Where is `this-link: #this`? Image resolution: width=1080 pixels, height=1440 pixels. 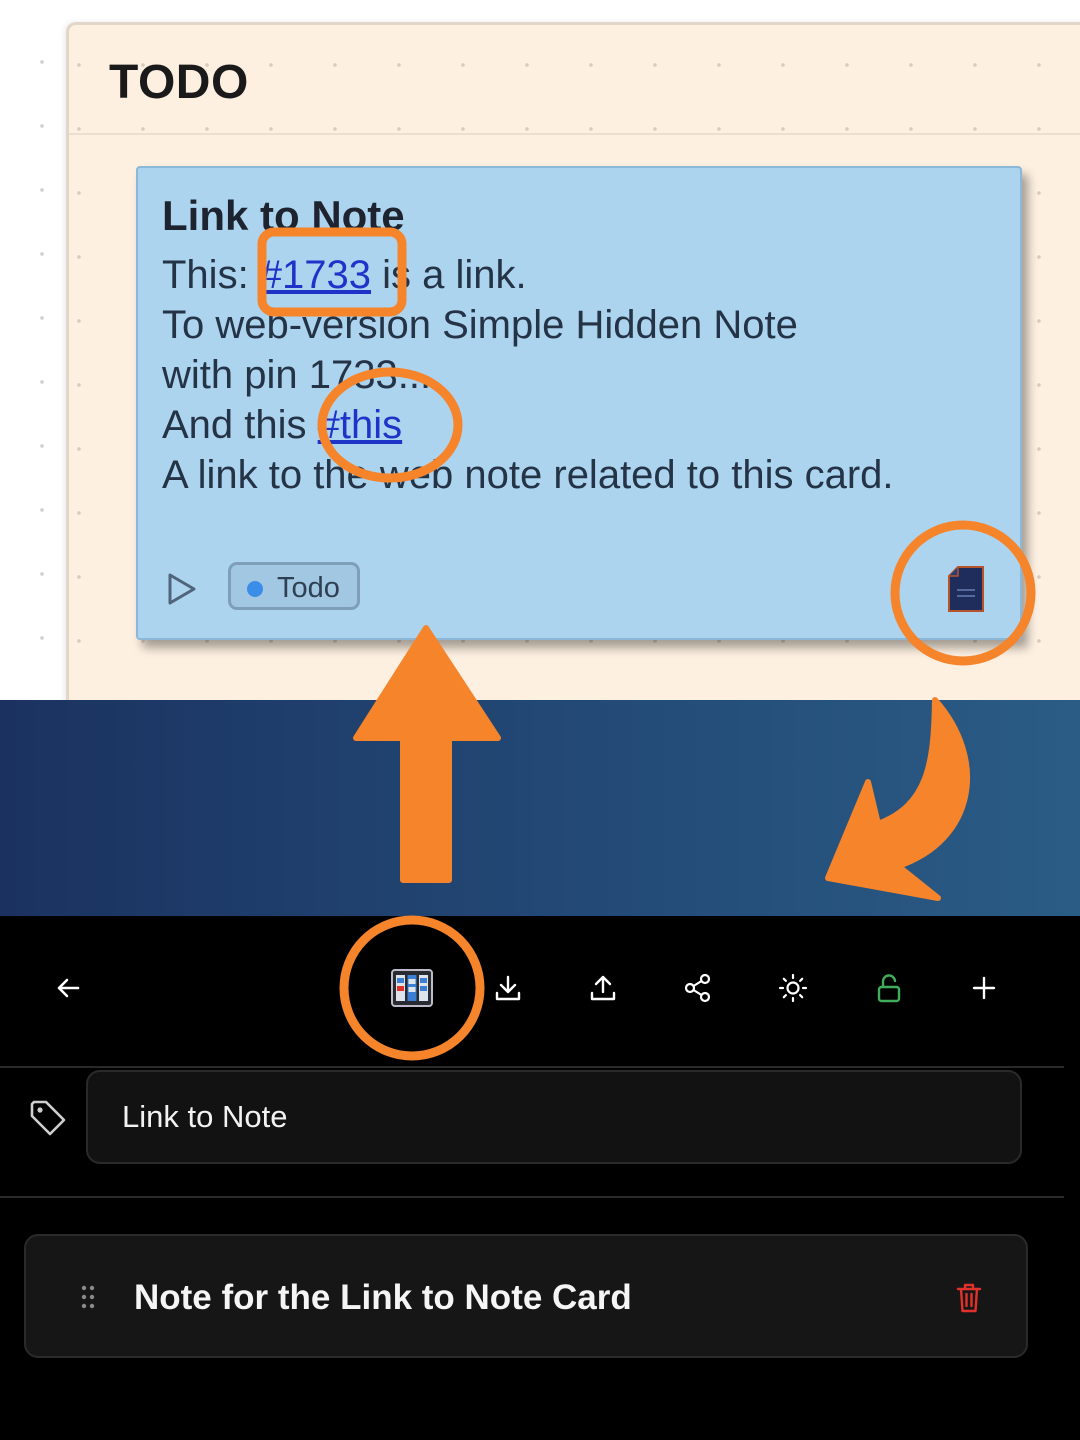
this-link: #this is located at coordinates (360, 425).